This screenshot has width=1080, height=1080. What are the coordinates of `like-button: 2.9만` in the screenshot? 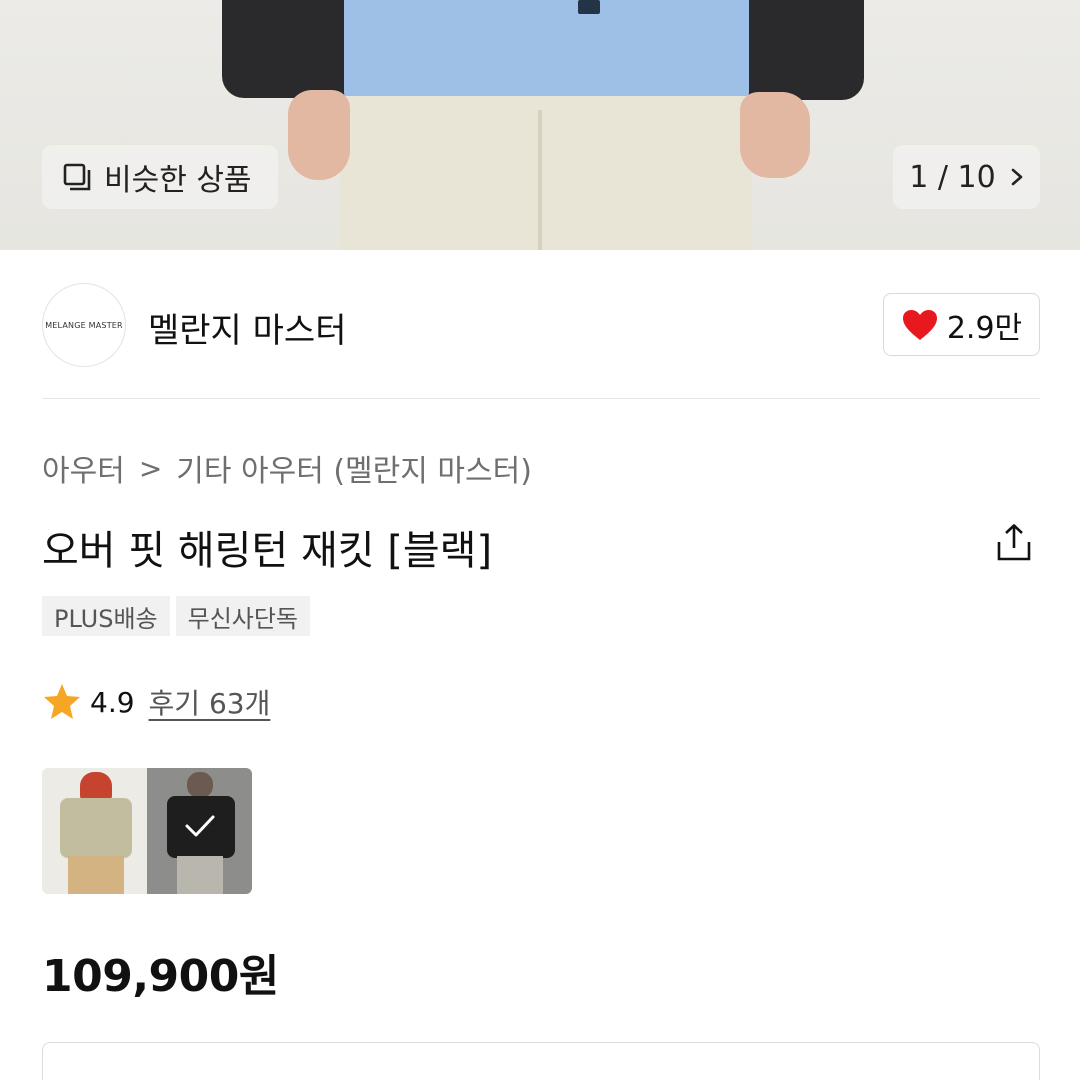 It's located at (961, 324).